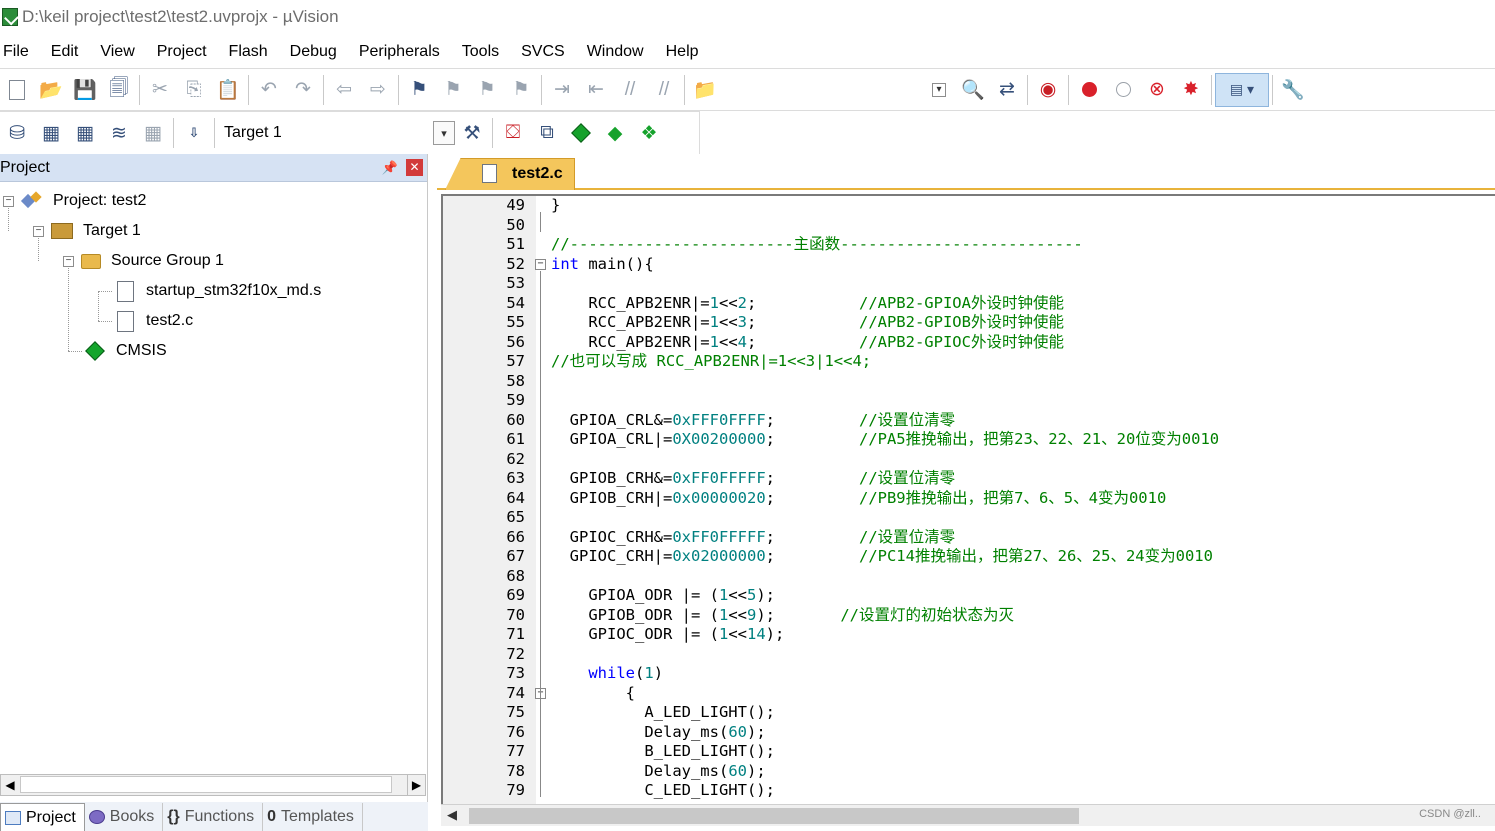  I want to click on target-dropdown-icon: ▾, so click(444, 133).